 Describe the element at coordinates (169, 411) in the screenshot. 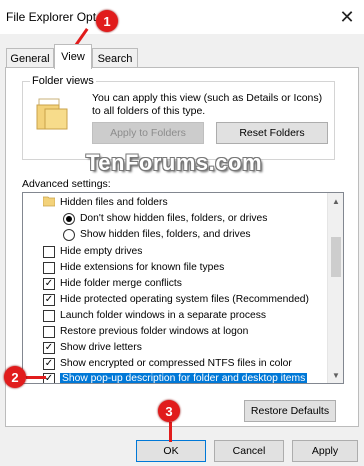

I see `callout-3: 3` at that location.